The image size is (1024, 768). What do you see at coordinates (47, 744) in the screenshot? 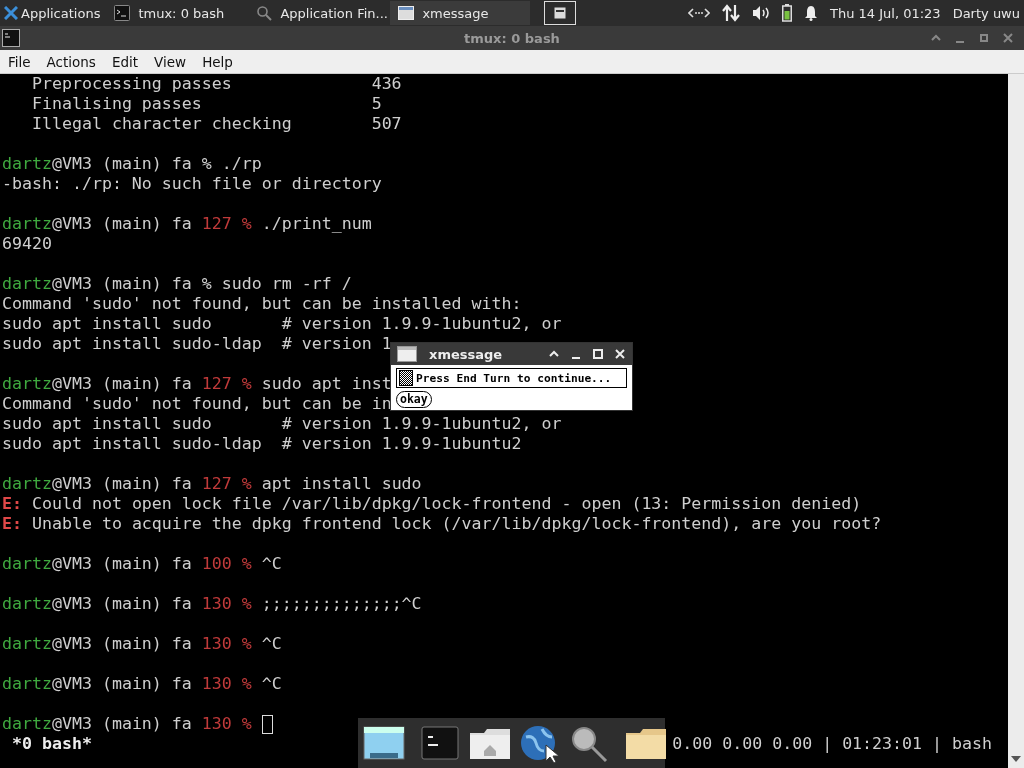
I see `tmux-window-label: *0 bash*` at bounding box center [47, 744].